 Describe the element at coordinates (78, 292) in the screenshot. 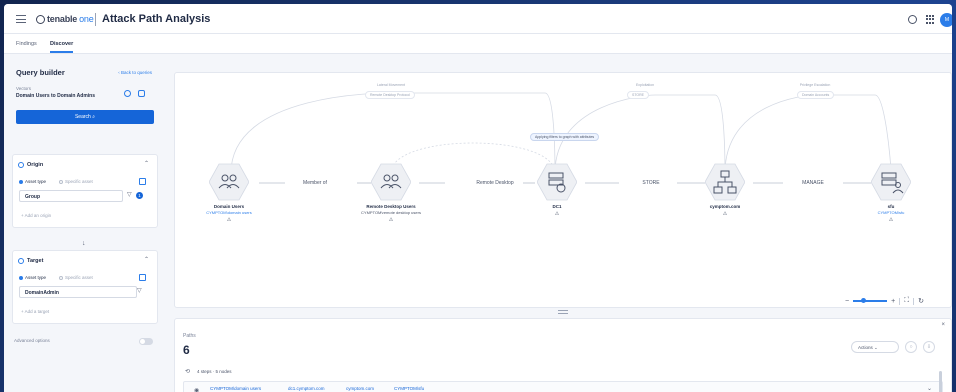

I see `target-asset-field: DomainAdmin` at that location.